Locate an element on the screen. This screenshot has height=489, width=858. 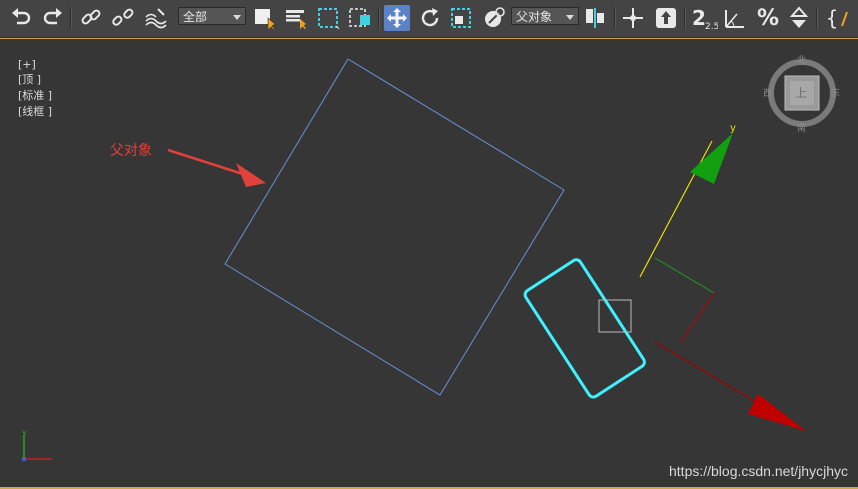
child-object-selected is located at coordinates (584, 328).